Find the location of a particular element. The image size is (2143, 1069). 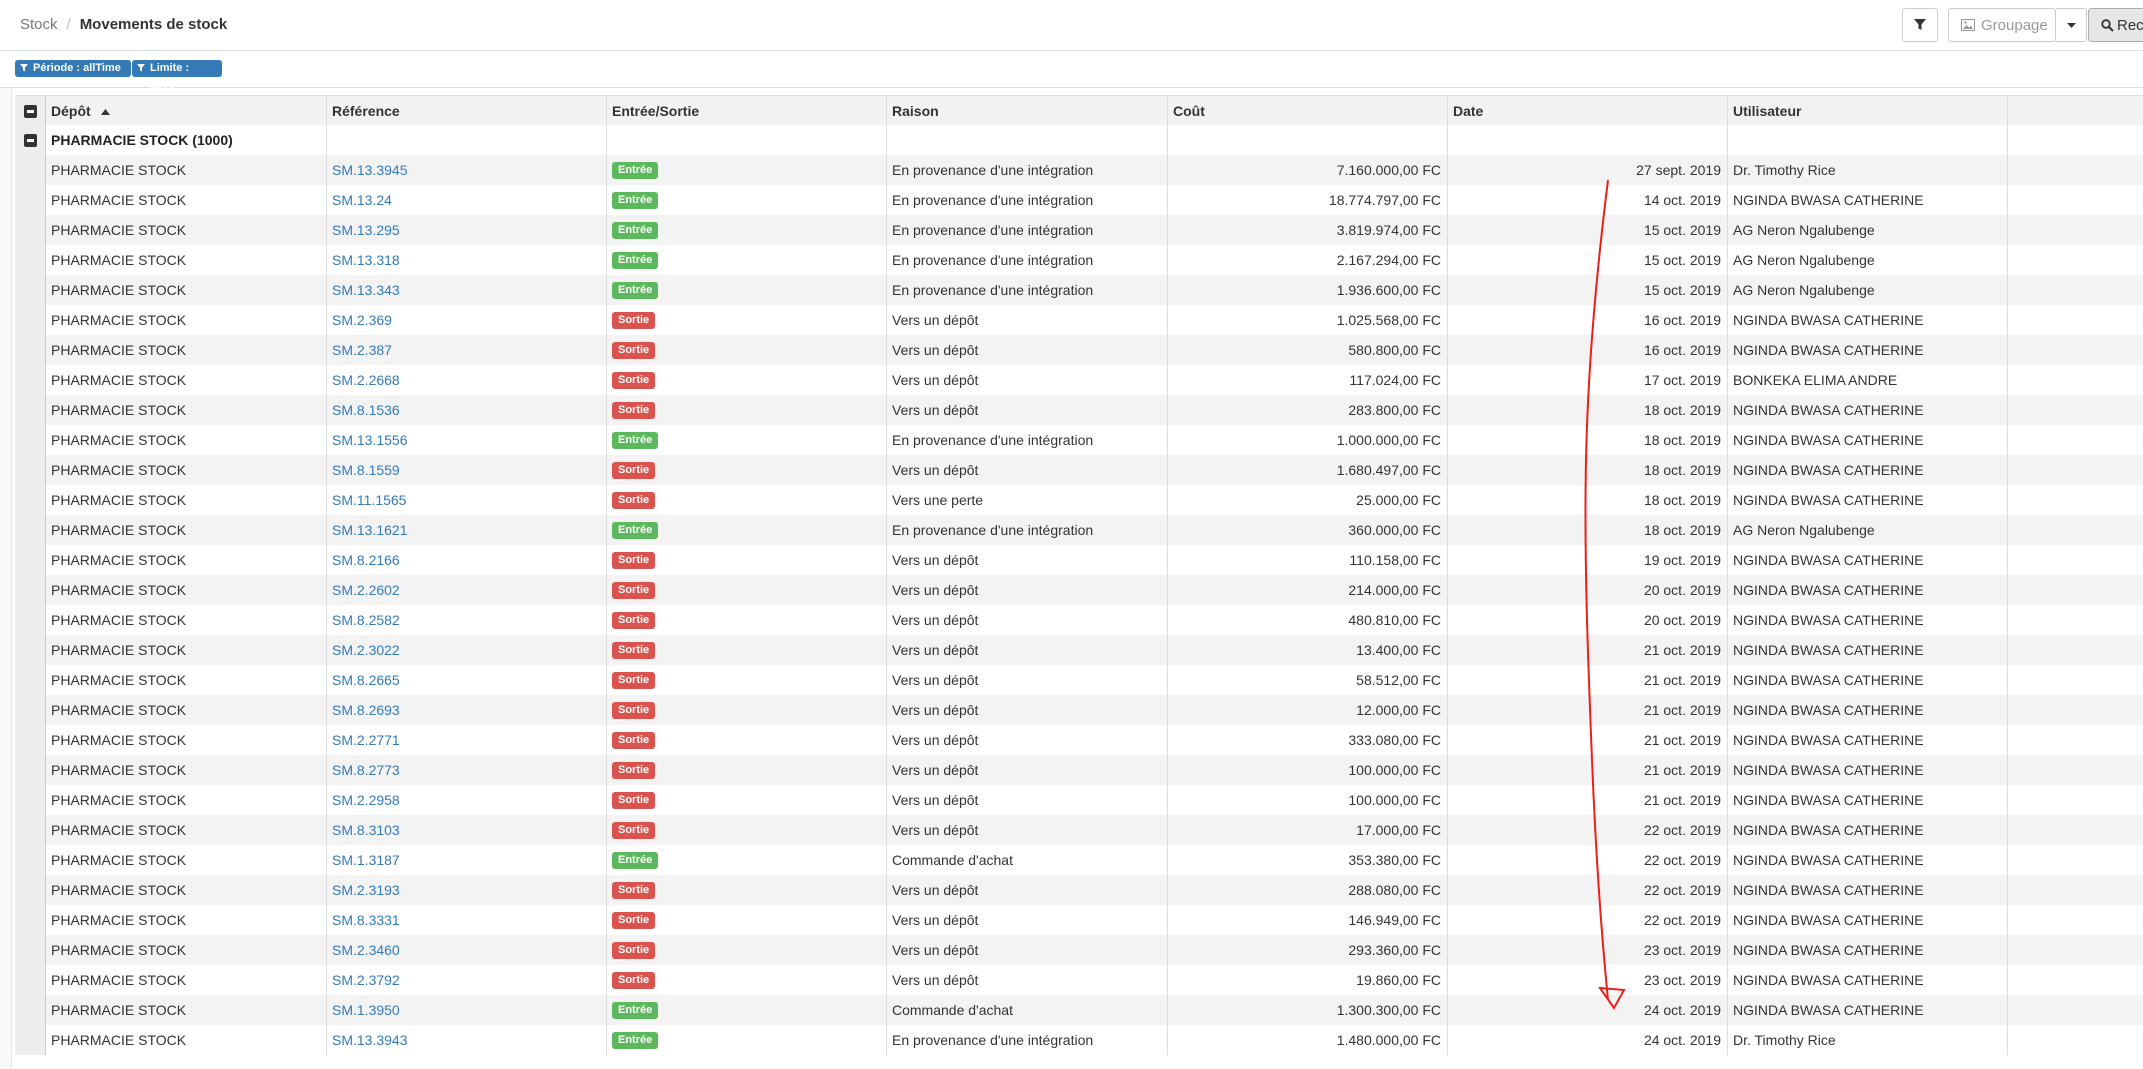

row-reference: SM.2.387 is located at coordinates (467, 350).